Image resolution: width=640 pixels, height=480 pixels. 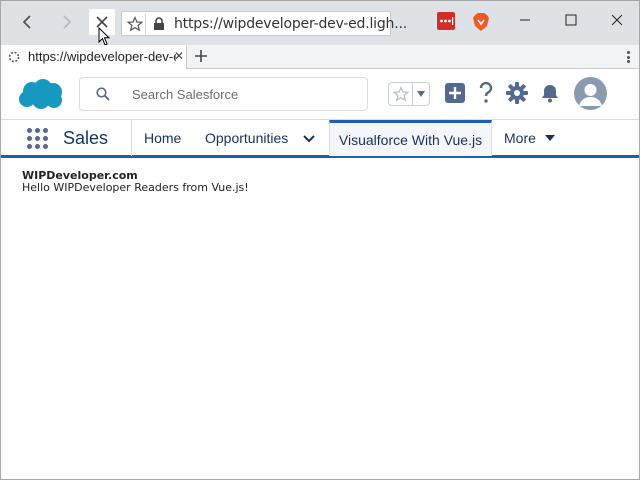 I want to click on bookmark-button, so click(x=135, y=24).